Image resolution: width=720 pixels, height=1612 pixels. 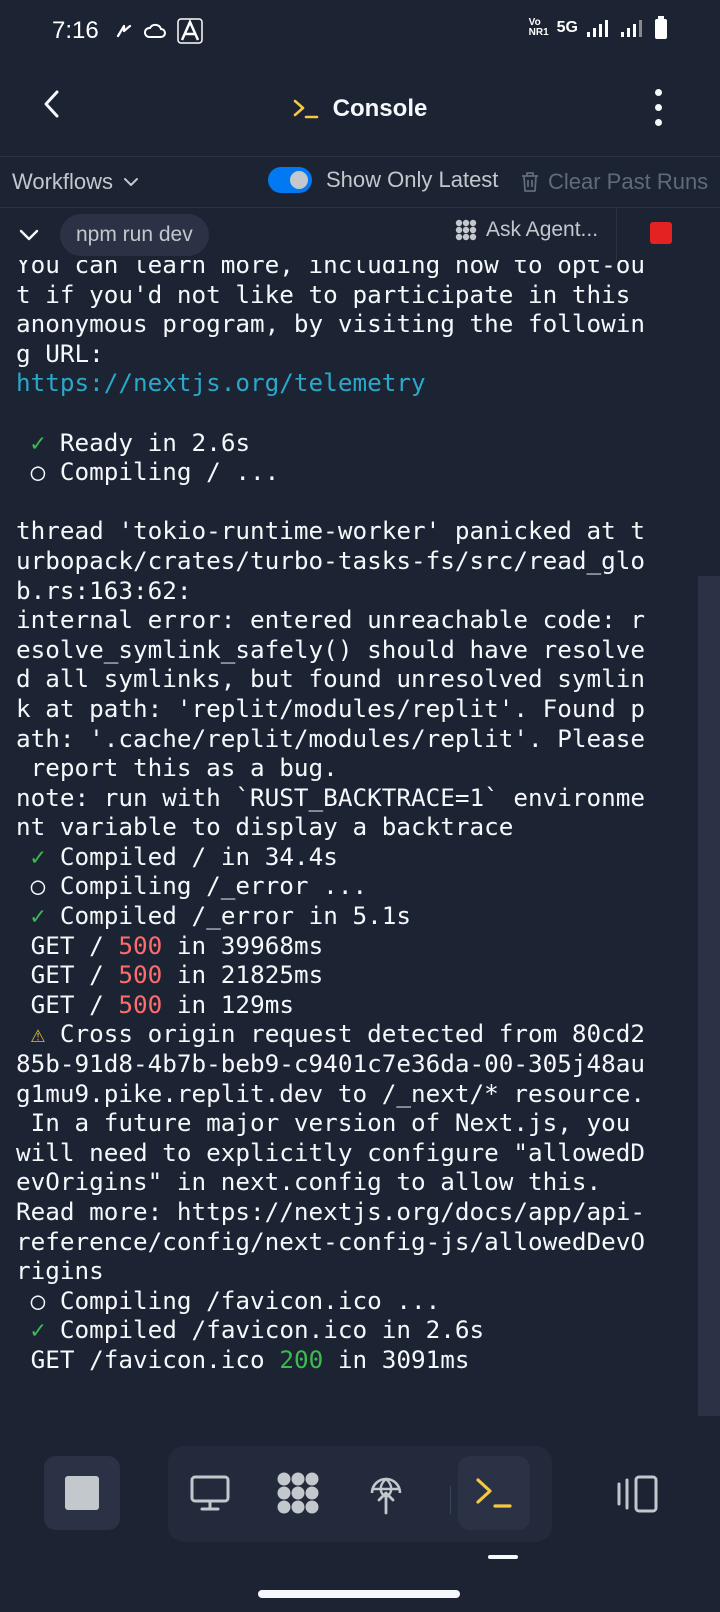 I want to click on console-line: GET / 500 in 21825ms, so click(x=361, y=975).